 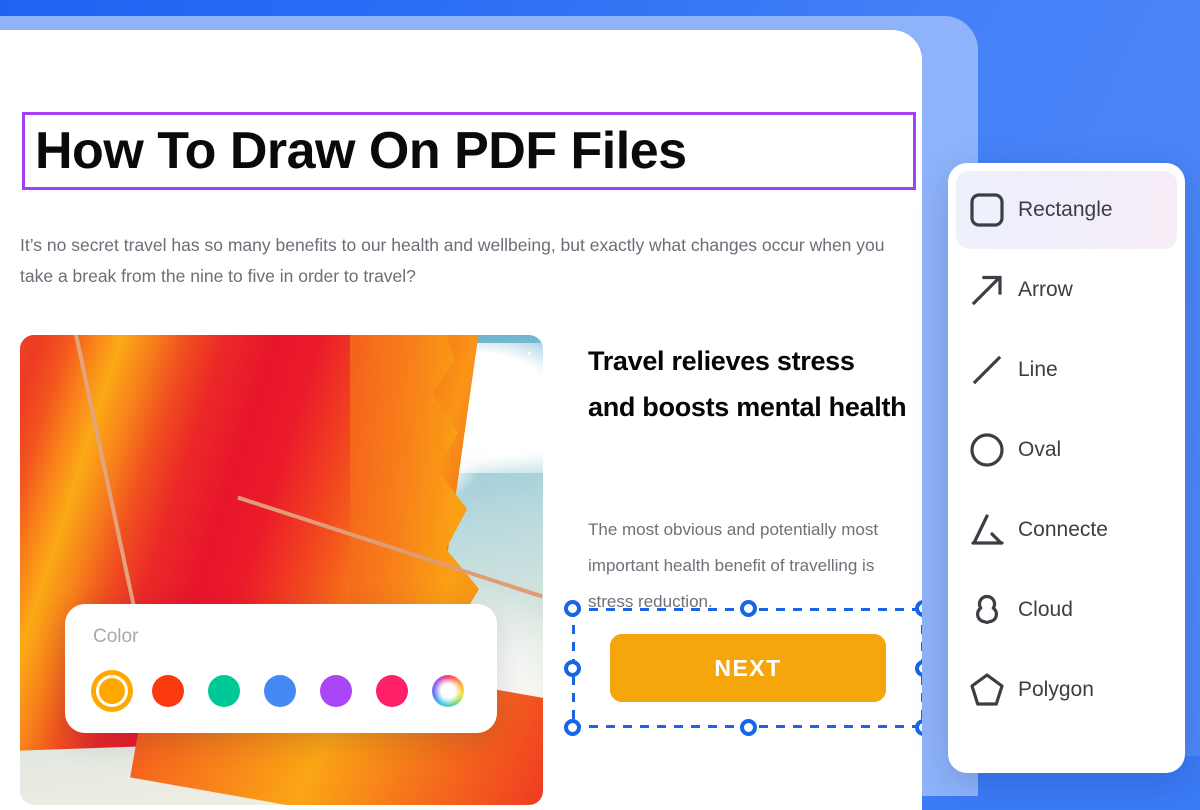 What do you see at coordinates (987, 290) in the screenshot?
I see `arrow-icon` at bounding box center [987, 290].